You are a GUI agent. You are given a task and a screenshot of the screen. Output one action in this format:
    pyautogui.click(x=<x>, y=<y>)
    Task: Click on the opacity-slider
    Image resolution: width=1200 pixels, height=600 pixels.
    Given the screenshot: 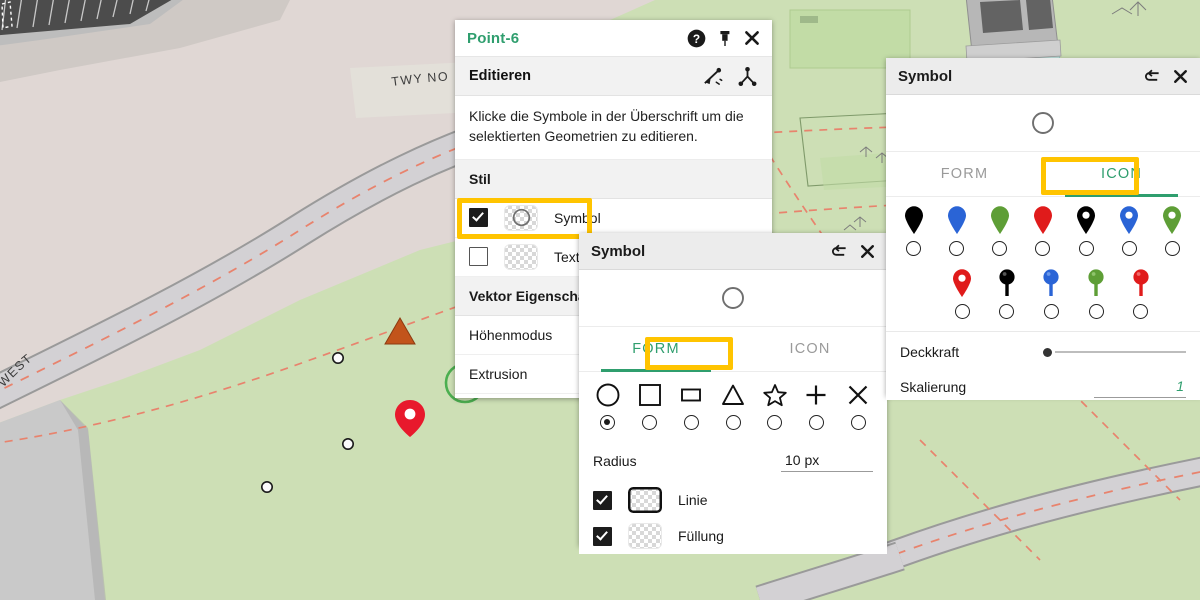 What is the action you would take?
    pyautogui.click(x=1114, y=352)
    